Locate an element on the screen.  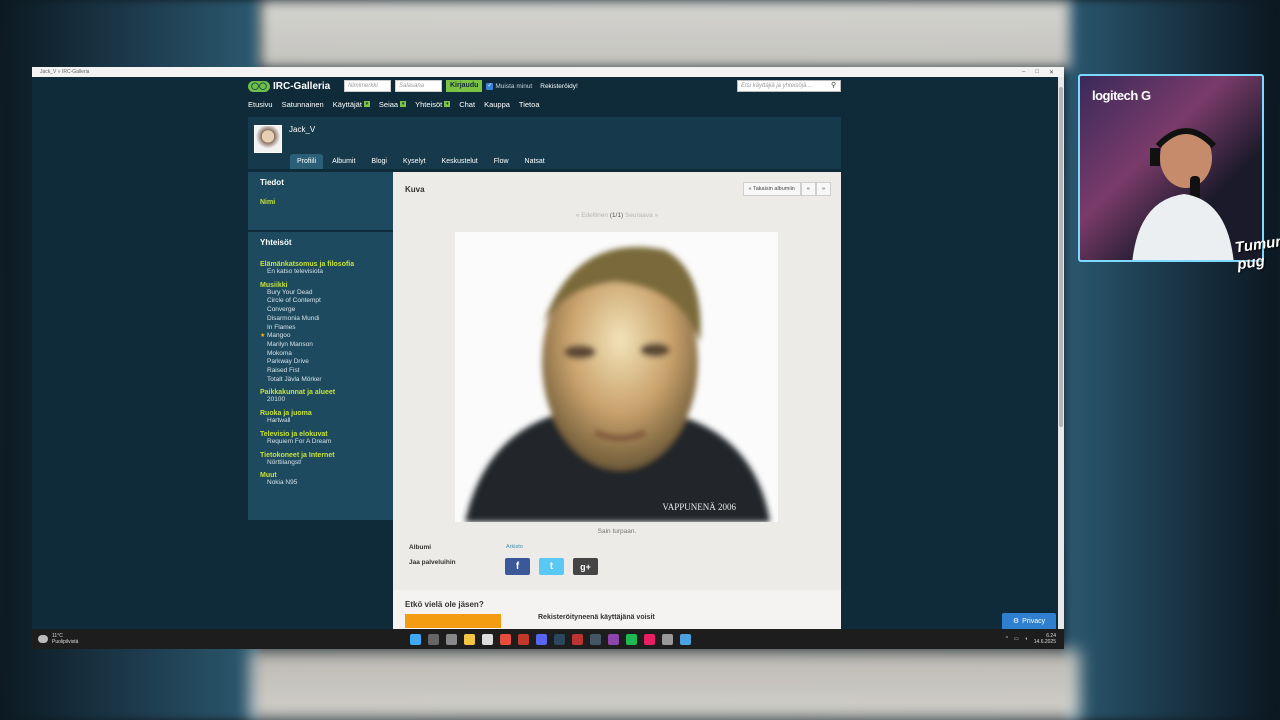
volume-icon: ◖ is located at coordinates (1026, 639).